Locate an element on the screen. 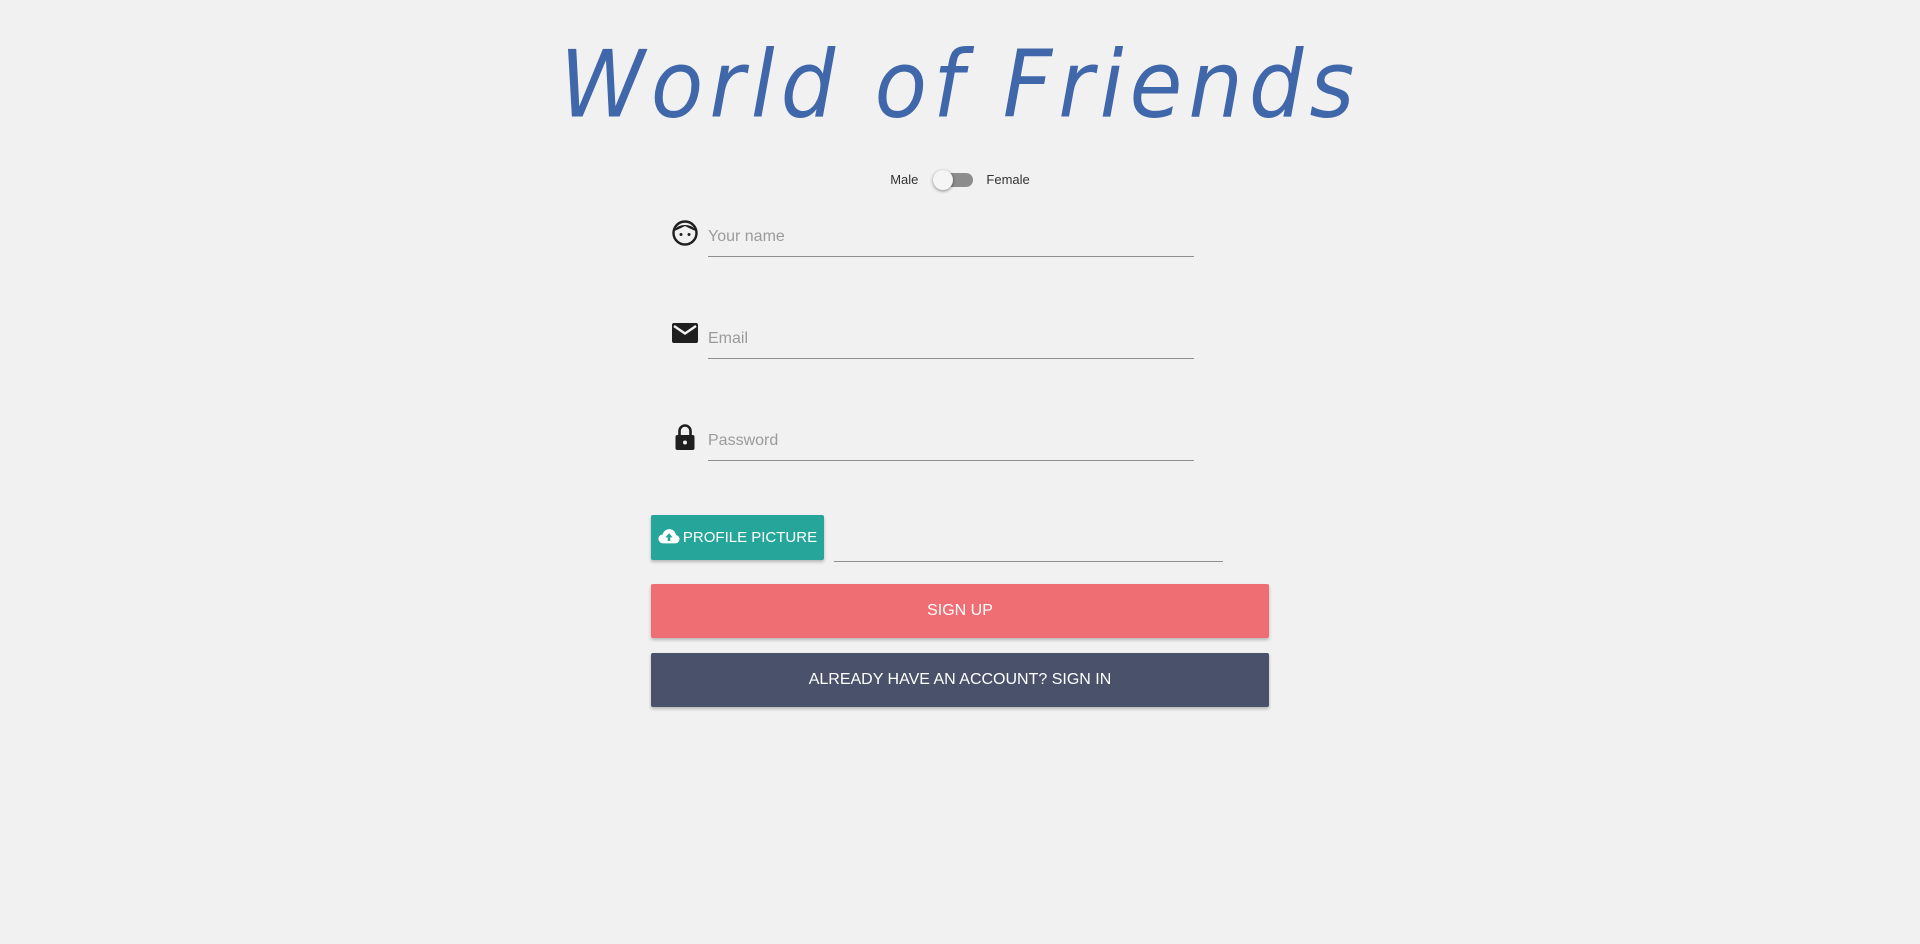 This screenshot has width=1920, height=944. sign-up-button: SIGN UP is located at coordinates (960, 611).